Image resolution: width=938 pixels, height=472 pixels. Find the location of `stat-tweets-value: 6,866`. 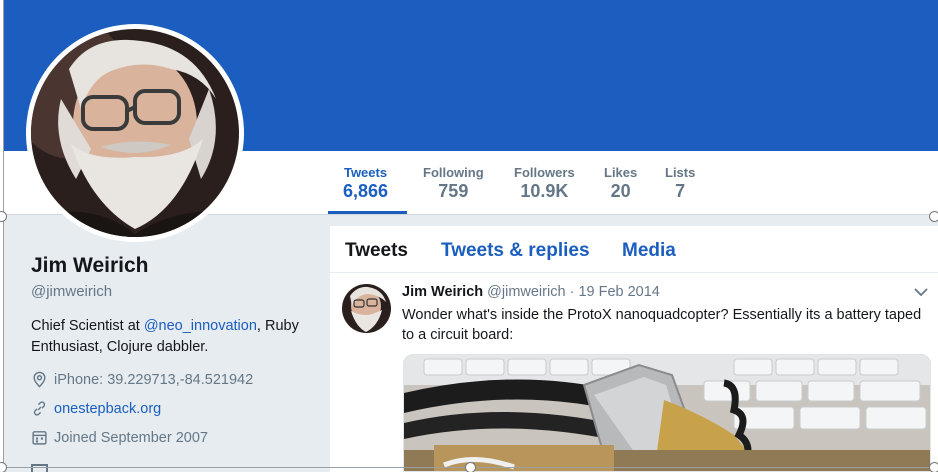

stat-tweets-value: 6,866 is located at coordinates (366, 191).